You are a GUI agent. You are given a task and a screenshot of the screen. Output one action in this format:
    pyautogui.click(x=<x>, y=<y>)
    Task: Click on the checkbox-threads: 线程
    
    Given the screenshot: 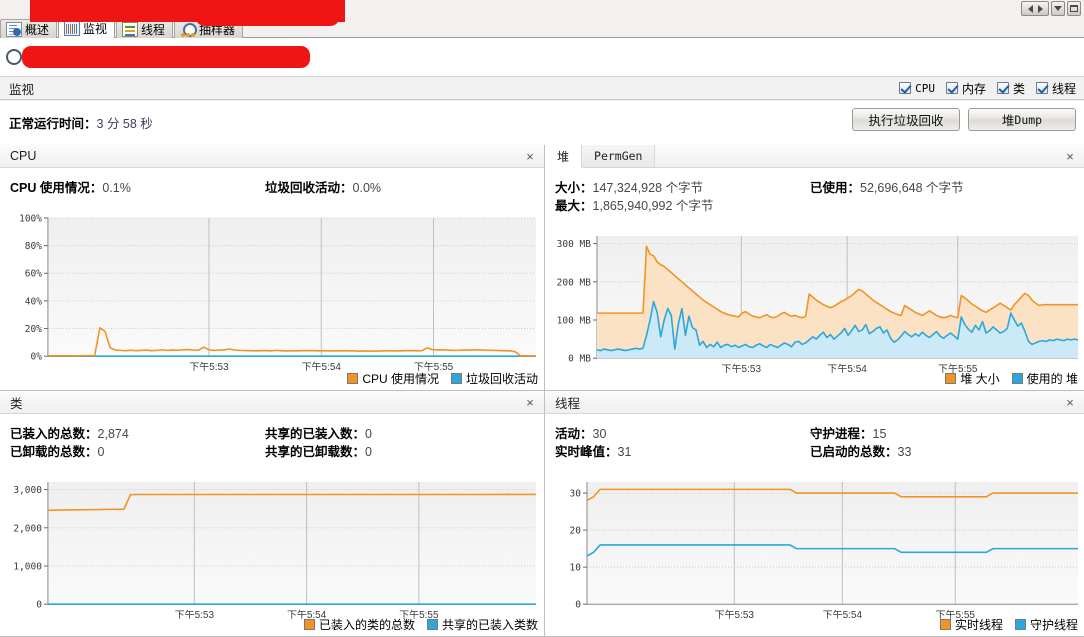 What is the action you would take?
    pyautogui.click(x=1055, y=88)
    